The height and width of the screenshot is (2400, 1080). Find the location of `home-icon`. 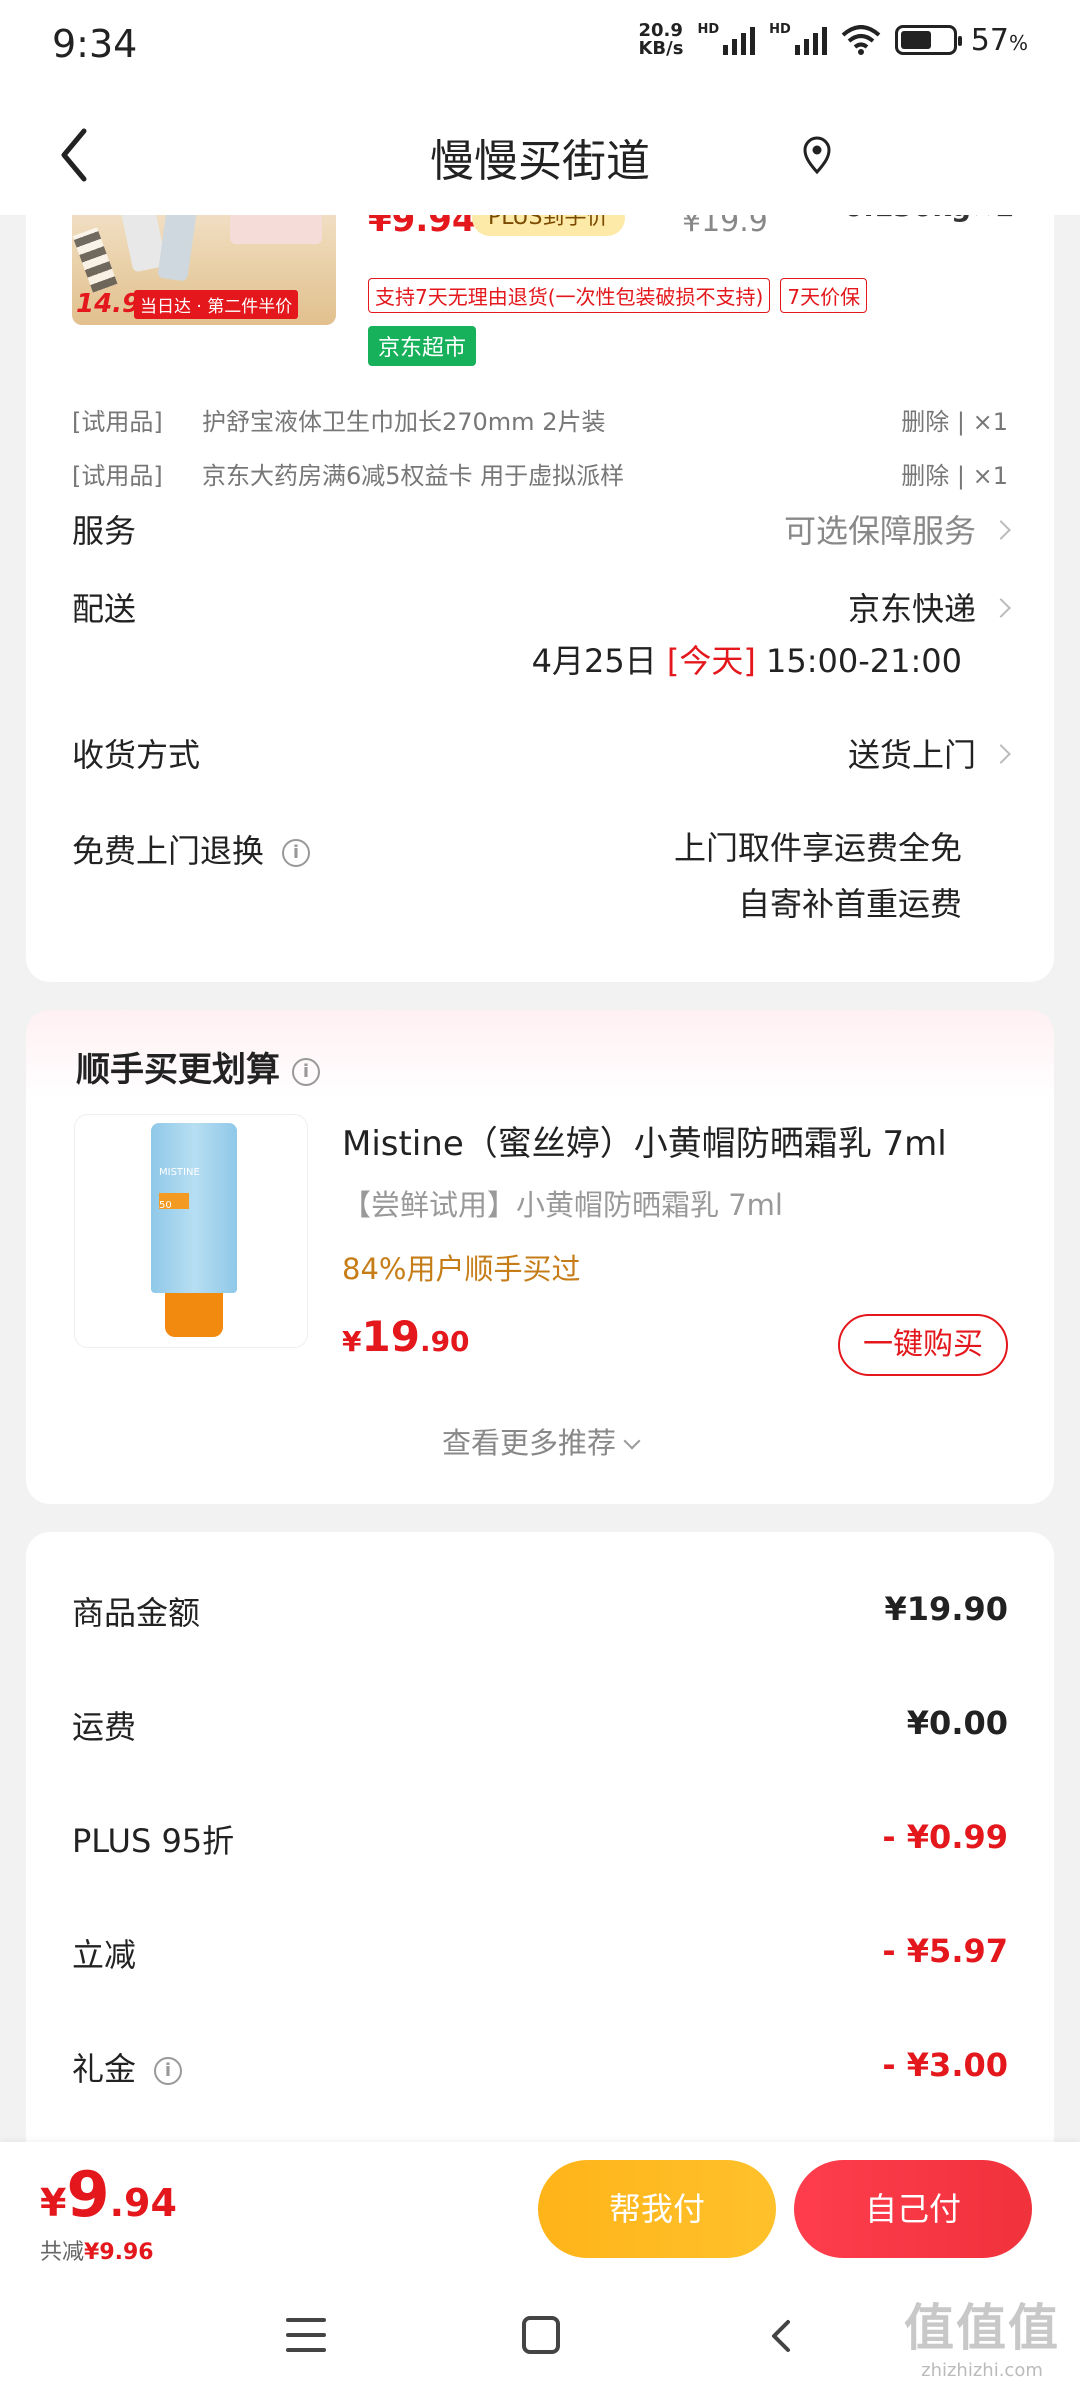

home-icon is located at coordinates (541, 2335).